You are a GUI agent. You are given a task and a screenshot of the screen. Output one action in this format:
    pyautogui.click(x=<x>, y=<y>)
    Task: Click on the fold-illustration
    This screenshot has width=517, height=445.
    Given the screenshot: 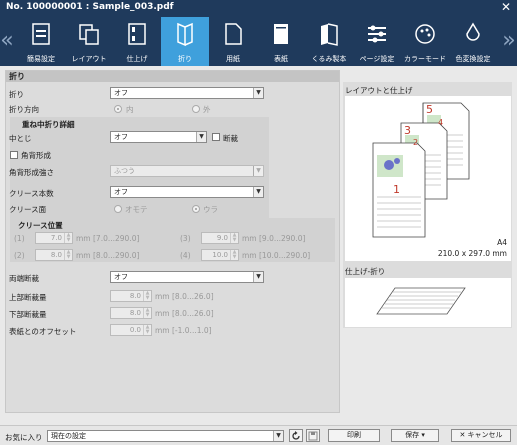 What is the action you would take?
    pyautogui.click(x=421, y=301)
    